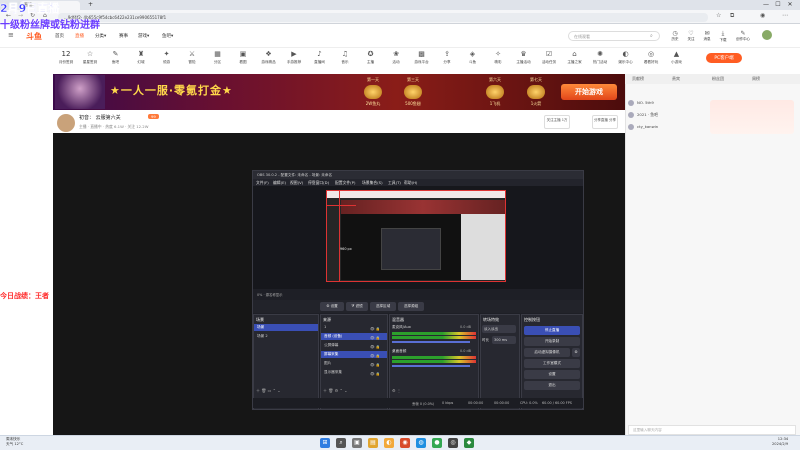  I want to click on category-item: ◎ 看看好玩, so click(651, 57).